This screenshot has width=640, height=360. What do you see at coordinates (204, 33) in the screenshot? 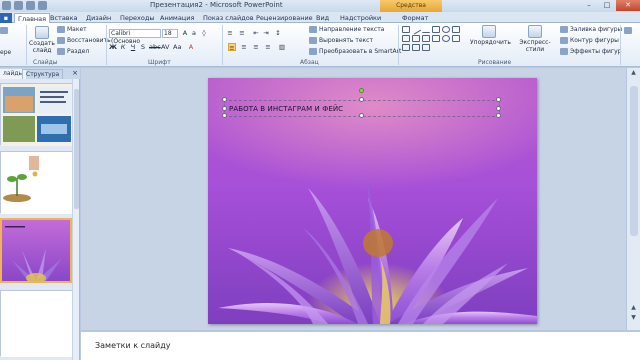
I see `clear-format-icon: ◊` at bounding box center [204, 33].